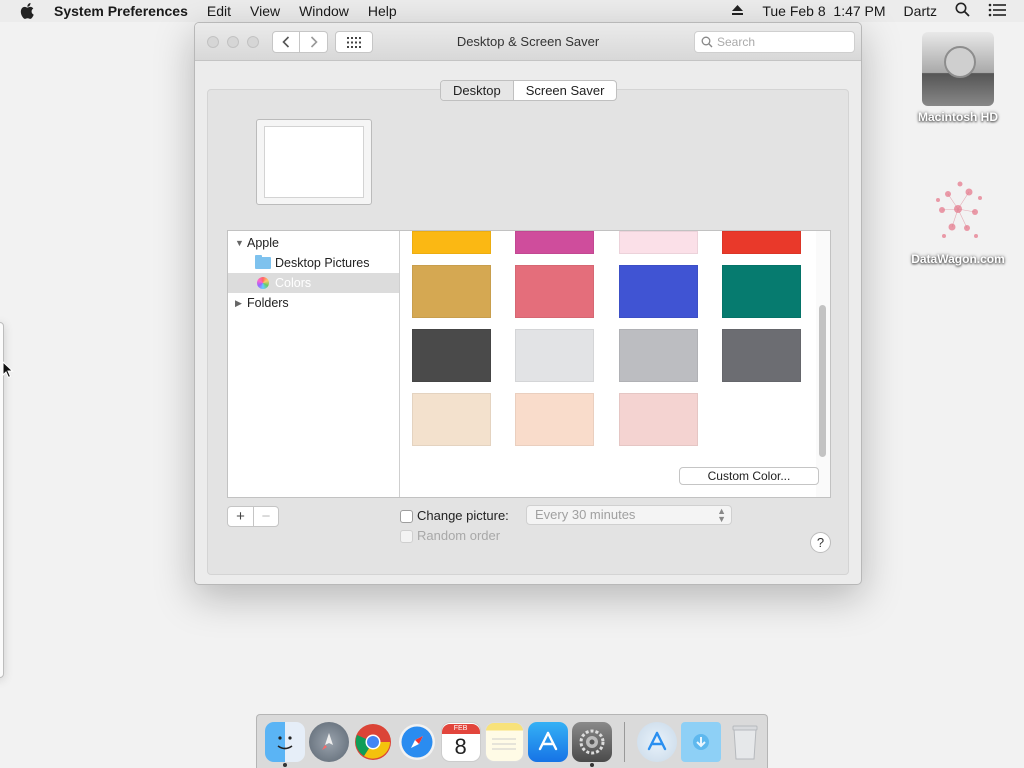 The width and height of the screenshot is (1024, 768). I want to click on menu-window: Window, so click(324, 11).